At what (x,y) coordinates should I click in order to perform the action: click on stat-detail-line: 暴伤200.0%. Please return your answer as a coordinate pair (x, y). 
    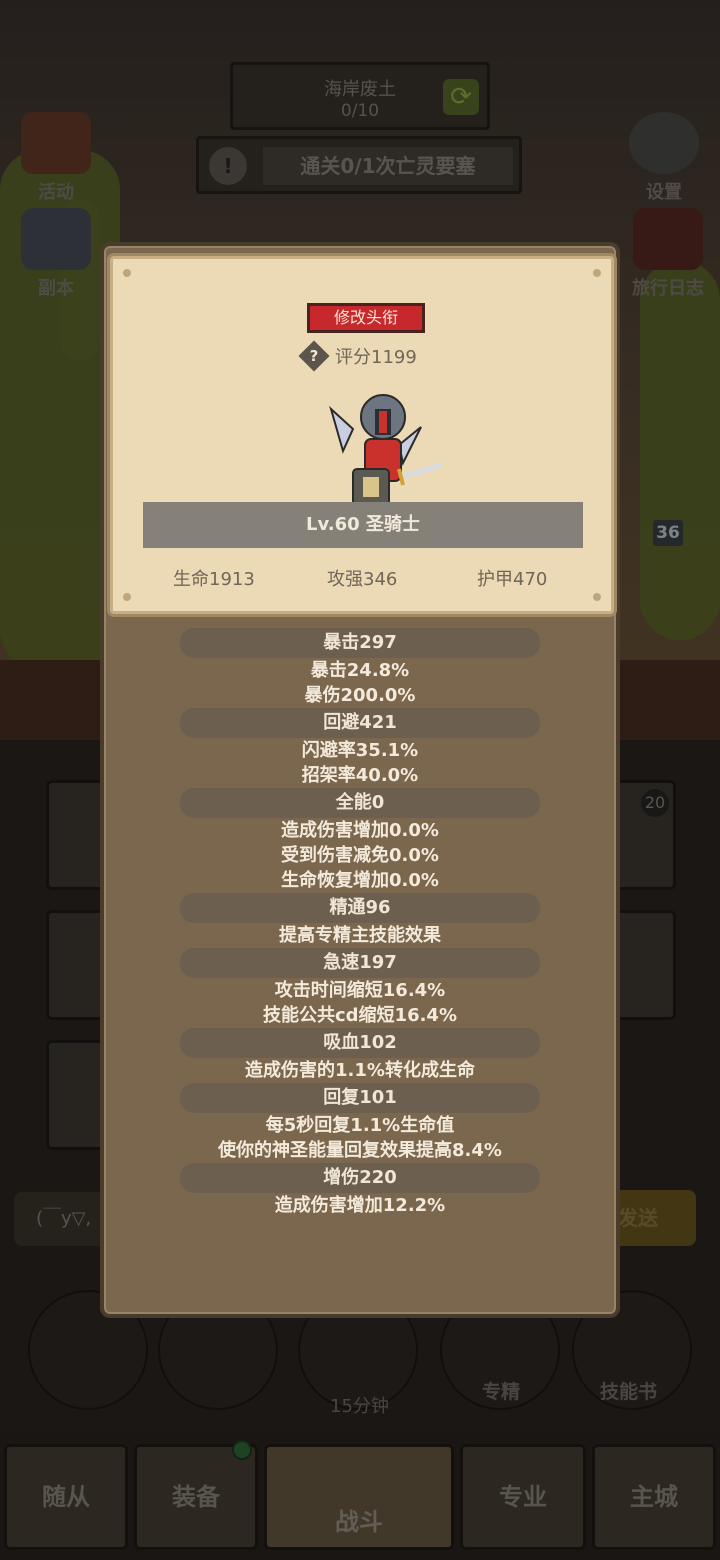
    Looking at the image, I should click on (360, 695).